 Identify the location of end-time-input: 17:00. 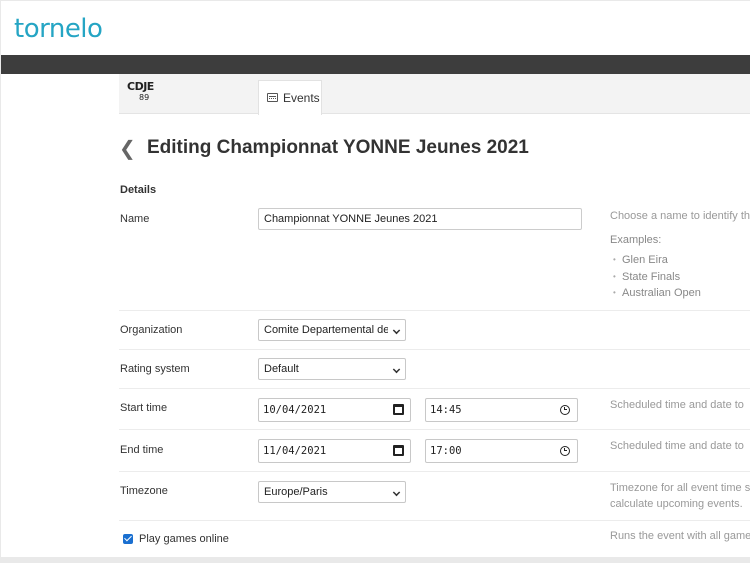
(501, 451).